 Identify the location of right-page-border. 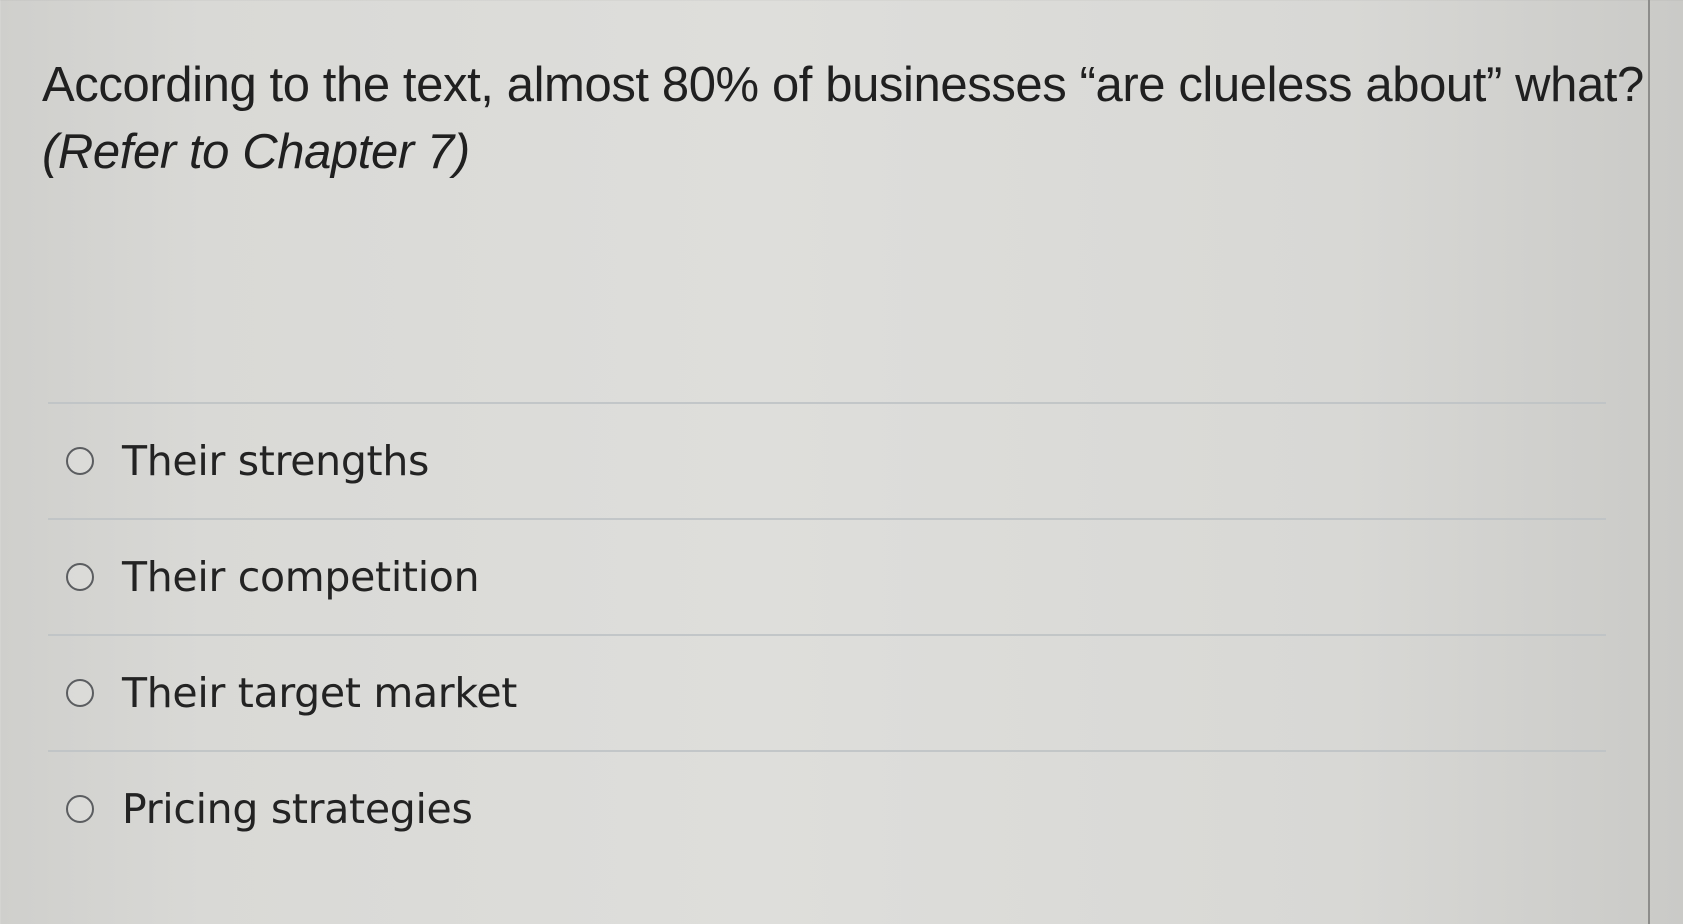
(1649, 462).